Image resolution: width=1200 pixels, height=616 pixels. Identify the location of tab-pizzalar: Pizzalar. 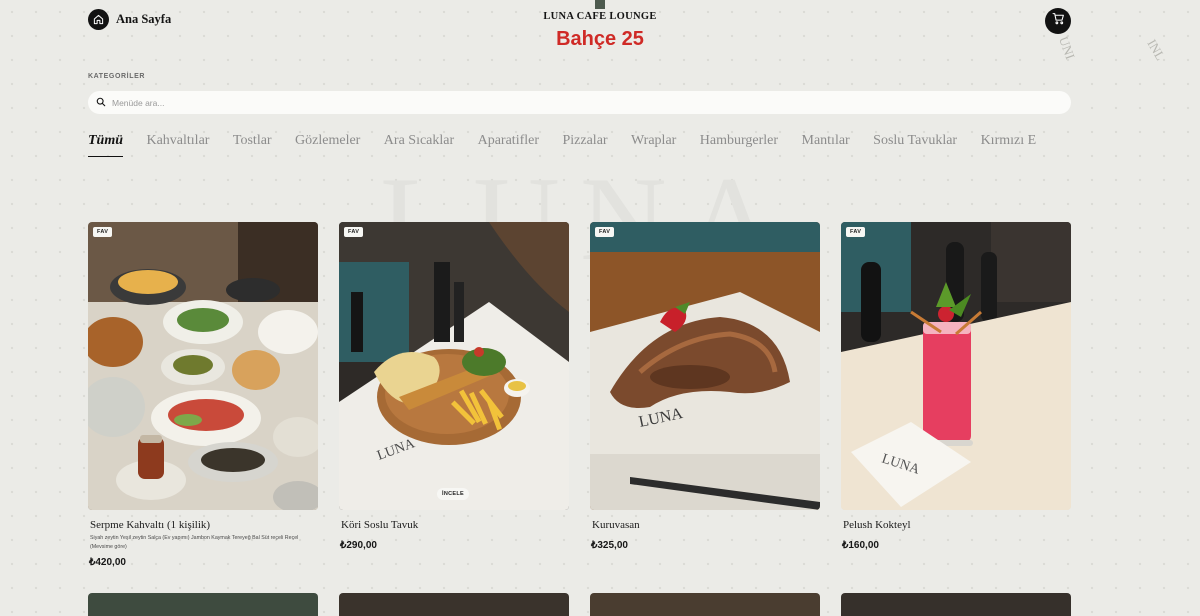
(584, 144).